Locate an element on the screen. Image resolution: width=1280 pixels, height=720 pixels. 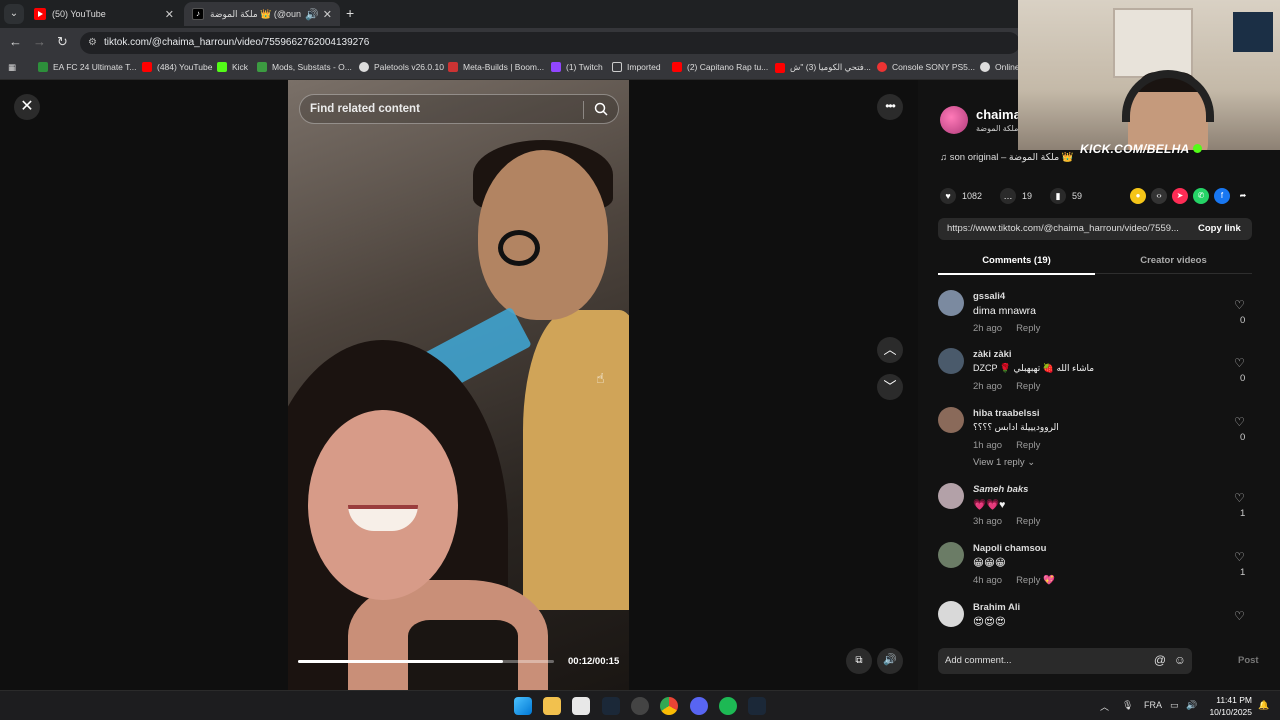
reload-icon: ↻ is located at coordinates (62, 42).